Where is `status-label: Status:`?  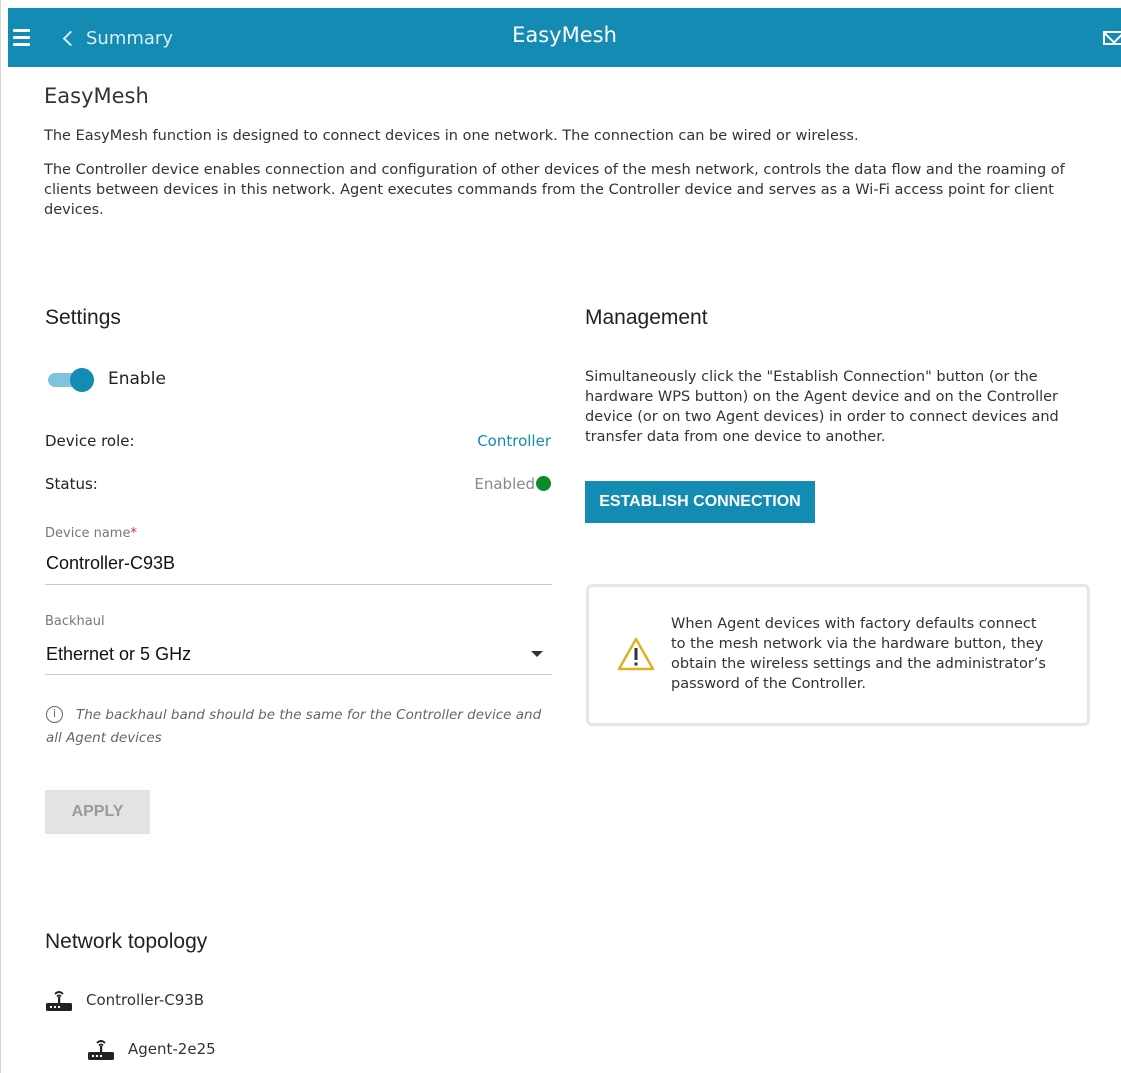
status-label: Status: is located at coordinates (71, 484).